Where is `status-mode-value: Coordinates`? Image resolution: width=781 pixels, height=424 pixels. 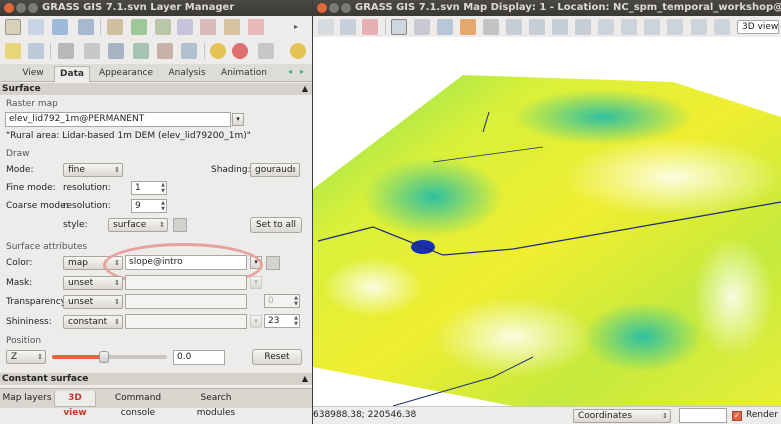
status-mode-value: Coordinates is located at coordinates (605, 416).